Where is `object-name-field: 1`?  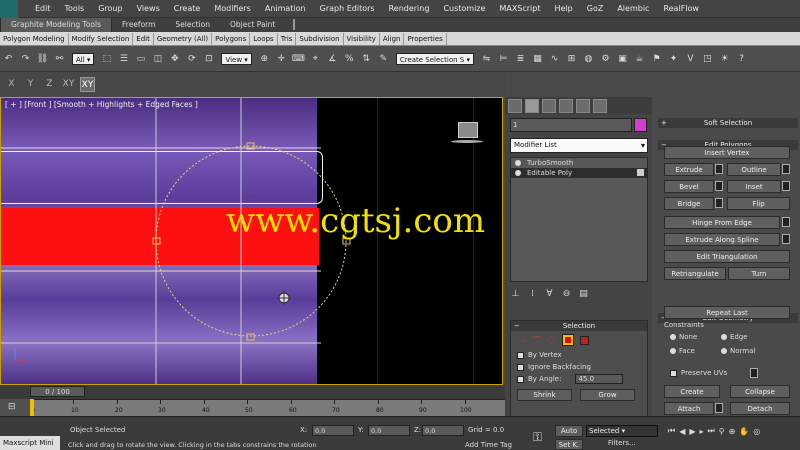 object-name-field: 1 is located at coordinates (571, 125).